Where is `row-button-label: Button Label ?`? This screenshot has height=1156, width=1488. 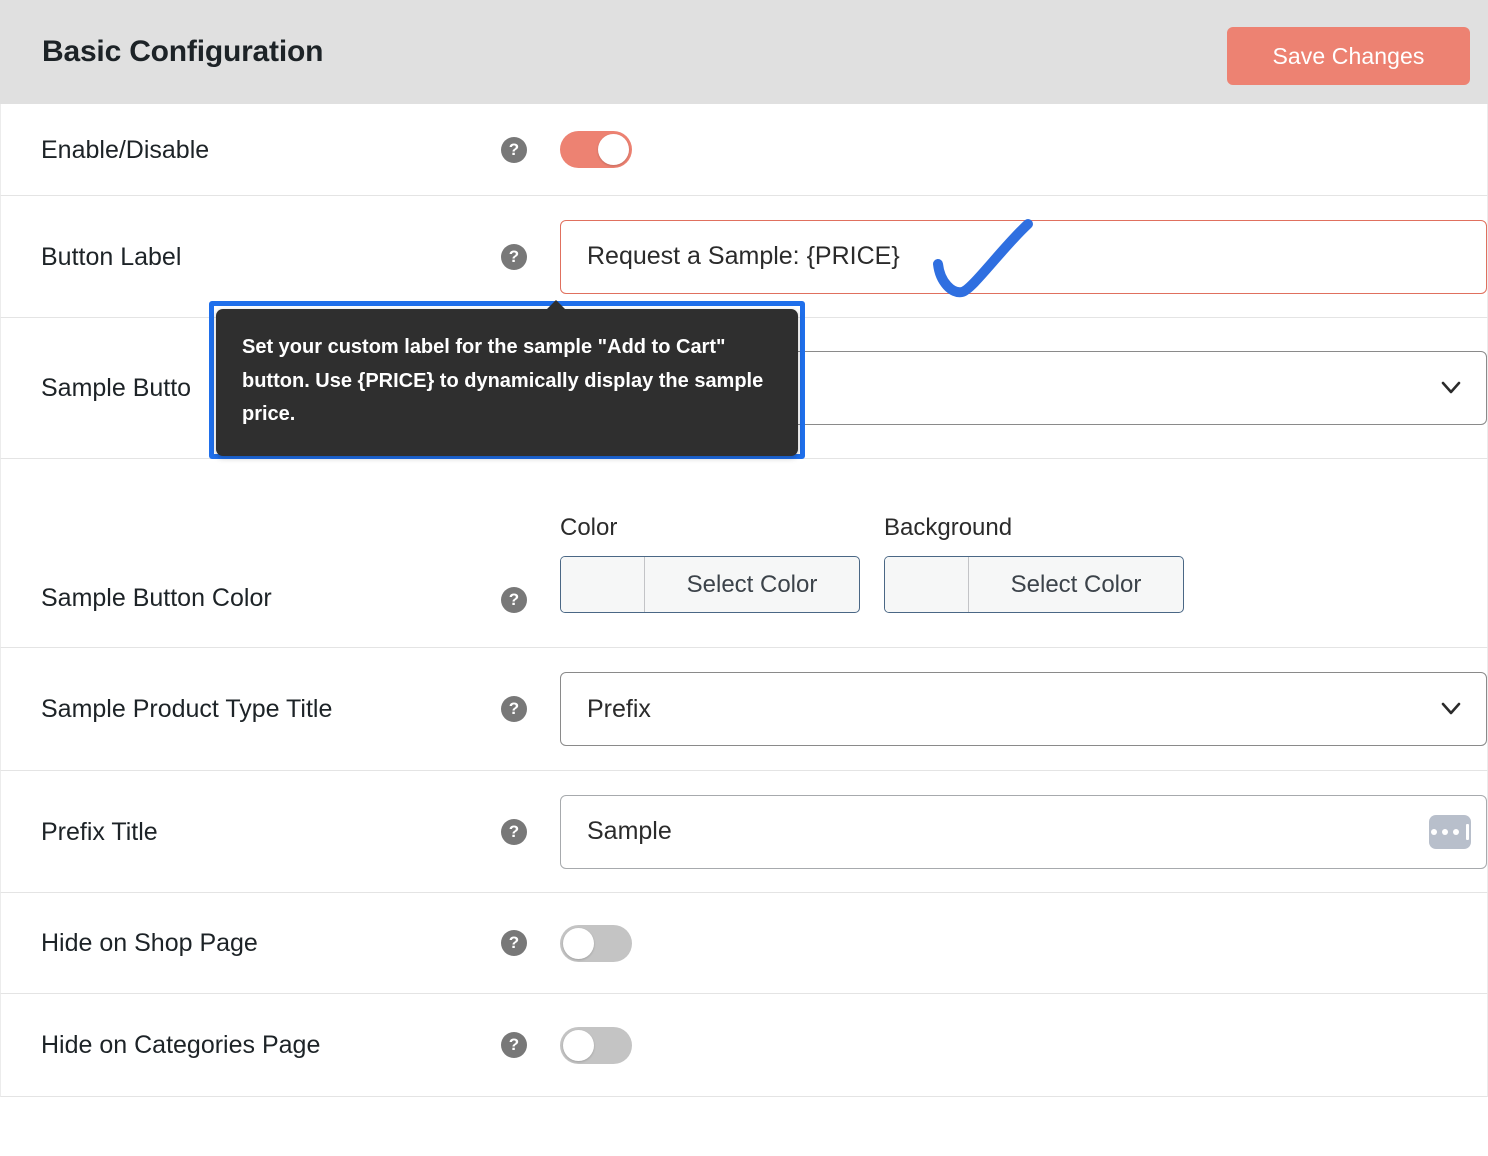 row-button-label: Button Label ? is located at coordinates (744, 257).